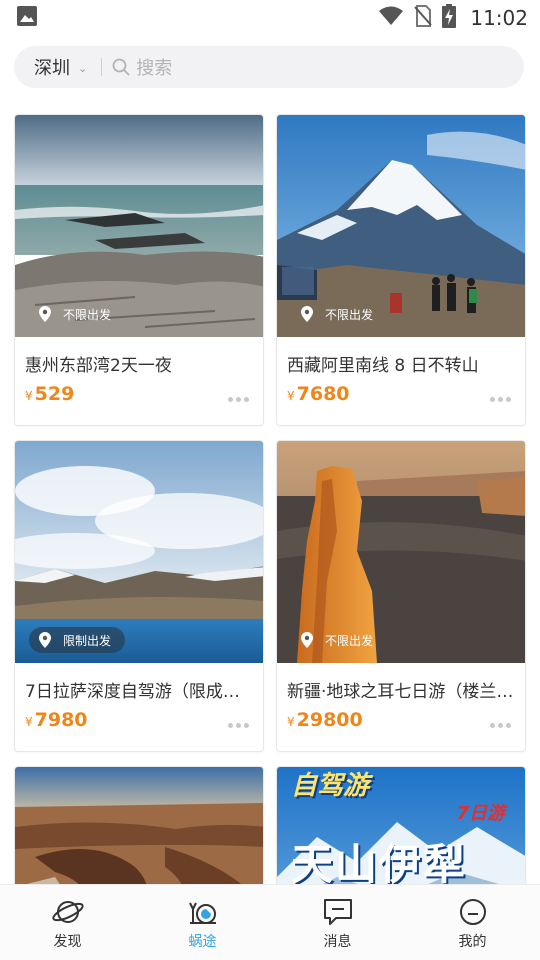 The image size is (540, 960). I want to click on tab-label: 消息, so click(337, 942).